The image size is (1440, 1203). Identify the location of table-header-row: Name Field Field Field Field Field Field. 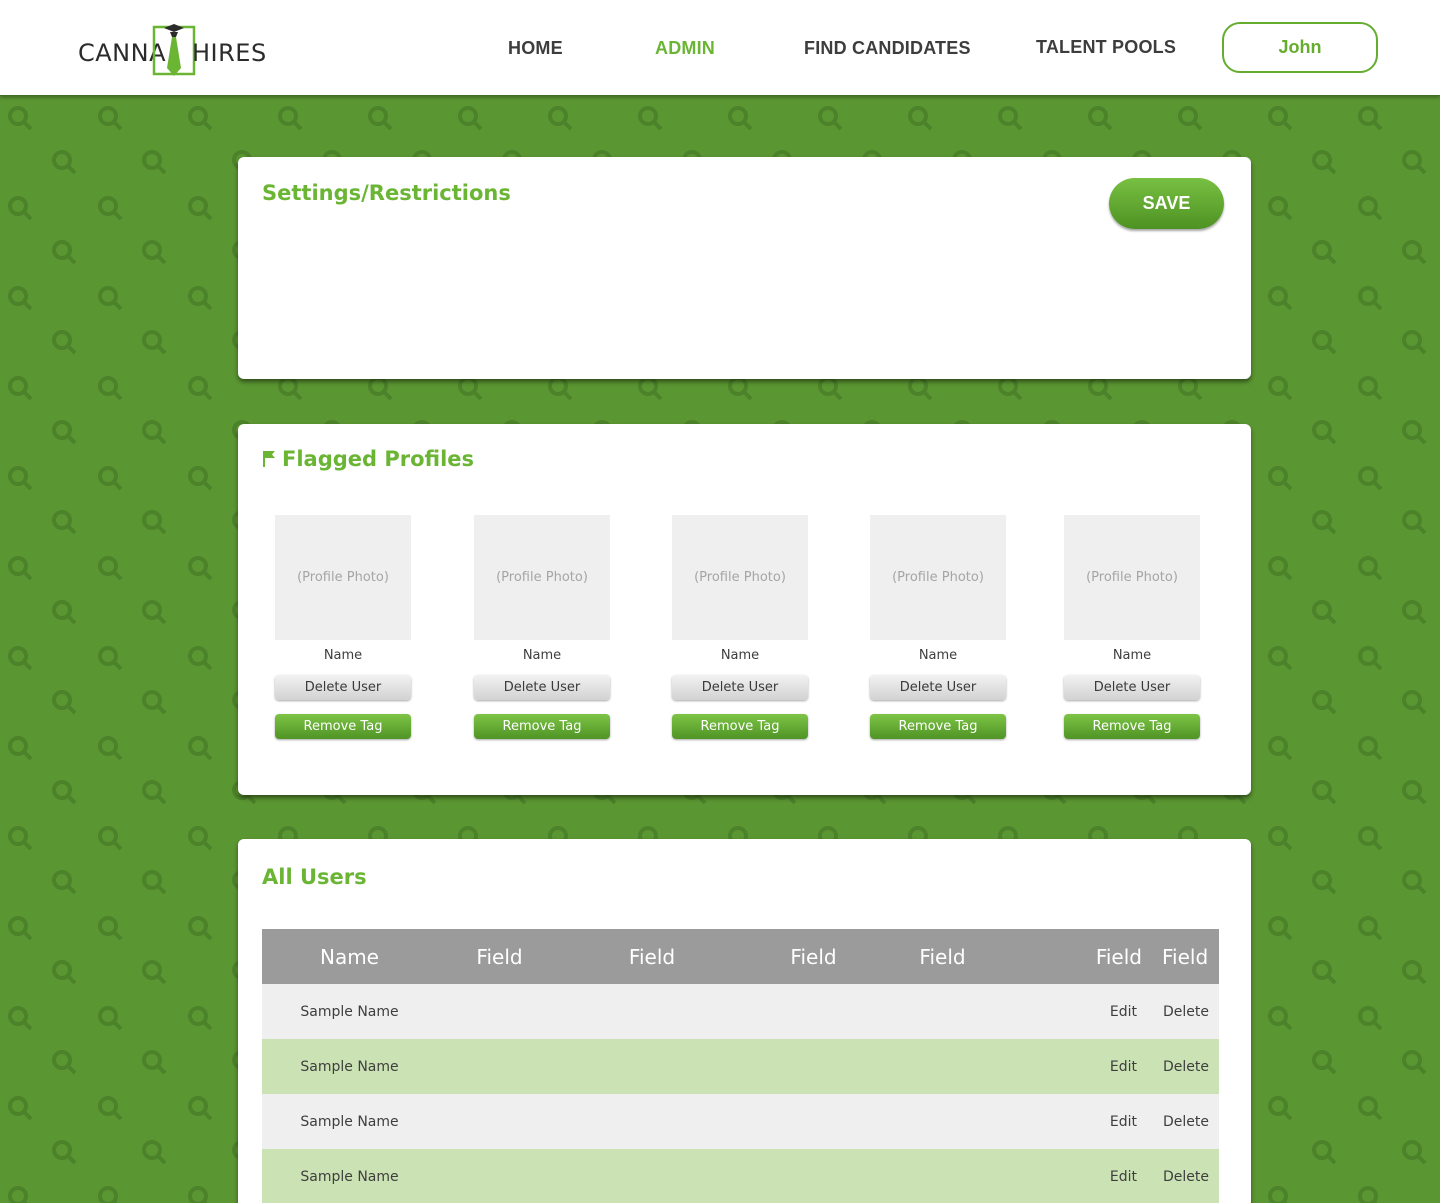
(740, 956).